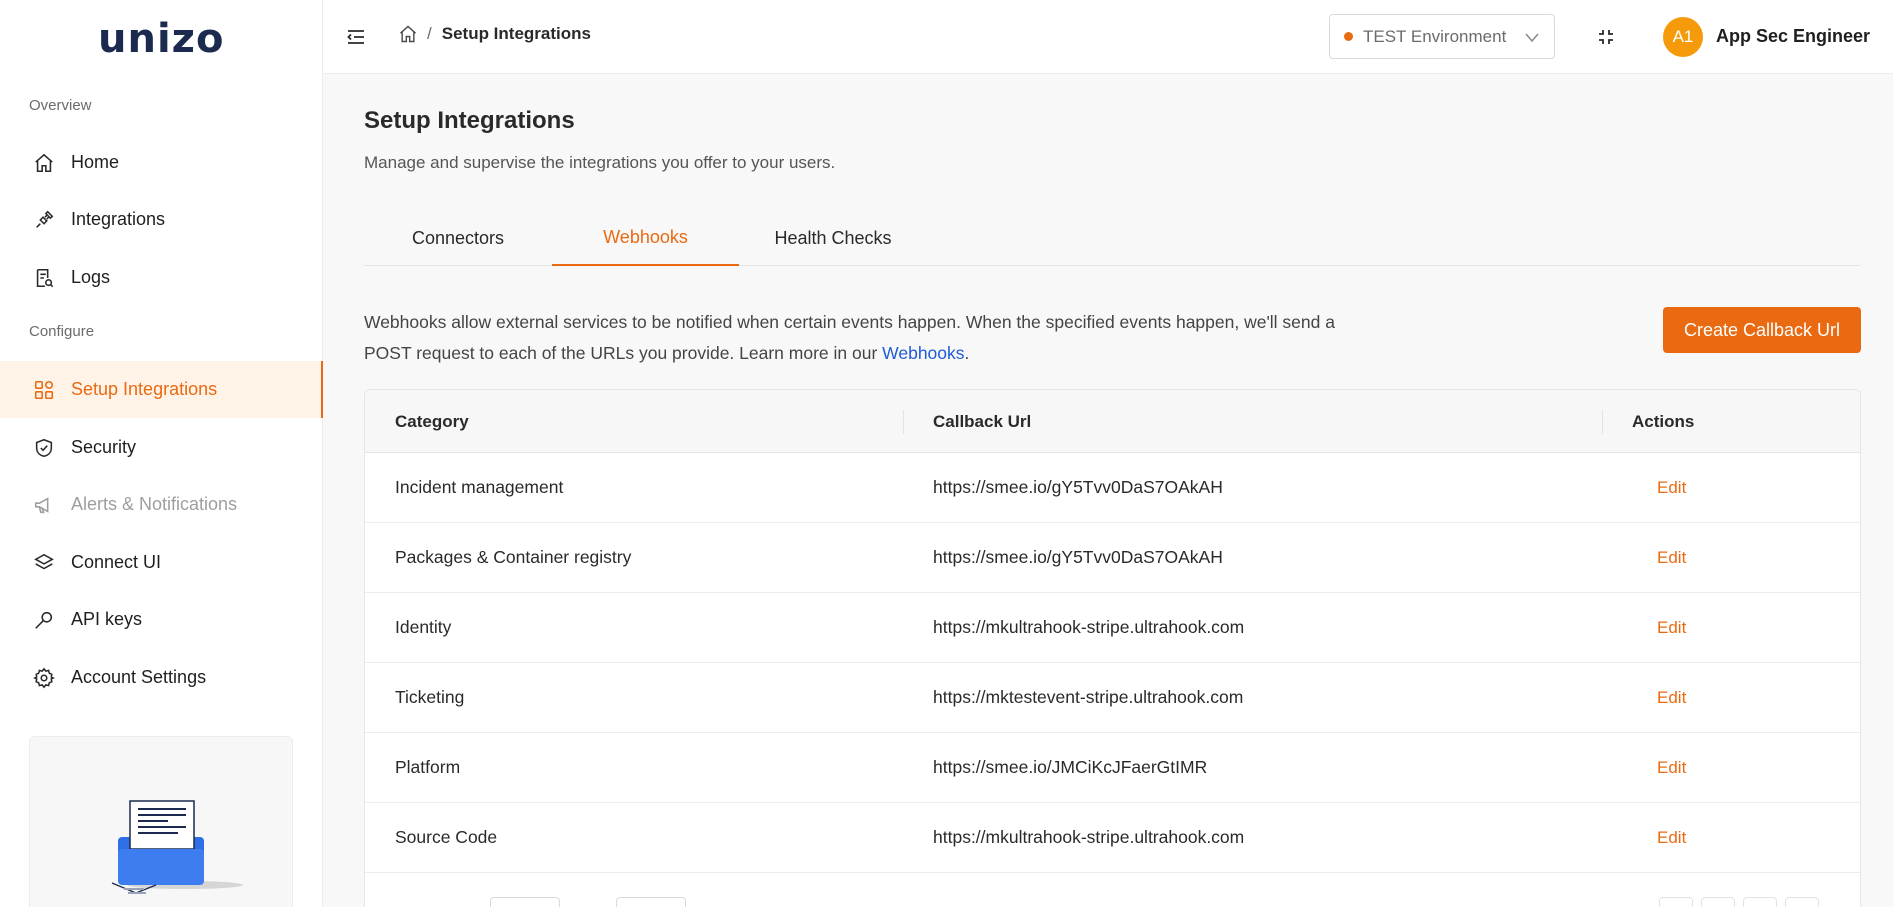 The width and height of the screenshot is (1893, 907). What do you see at coordinates (139, 677) in the screenshot?
I see `sidebar-item-label: Account Settings` at bounding box center [139, 677].